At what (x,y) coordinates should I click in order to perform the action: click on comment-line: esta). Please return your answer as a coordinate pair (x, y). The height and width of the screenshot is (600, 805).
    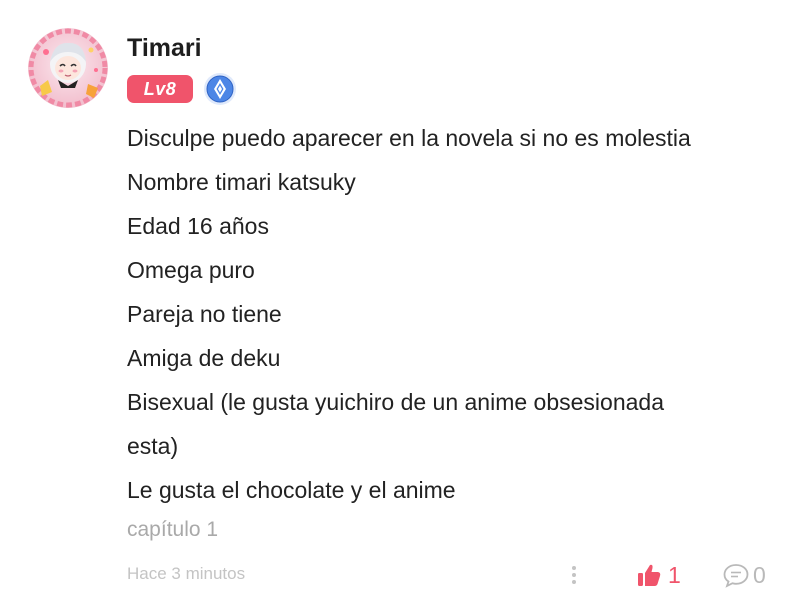
    Looking at the image, I should click on (153, 446).